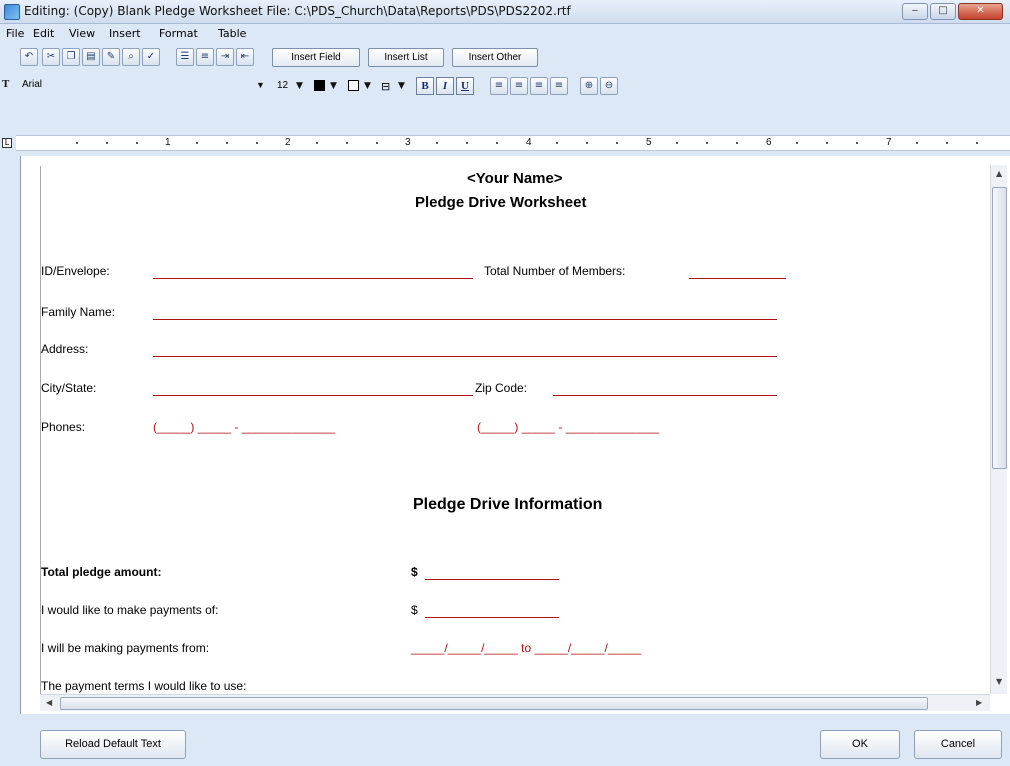 This screenshot has height=766, width=1010. What do you see at coordinates (999, 328) in the screenshot?
I see `vertical-scroll-thumb` at bounding box center [999, 328].